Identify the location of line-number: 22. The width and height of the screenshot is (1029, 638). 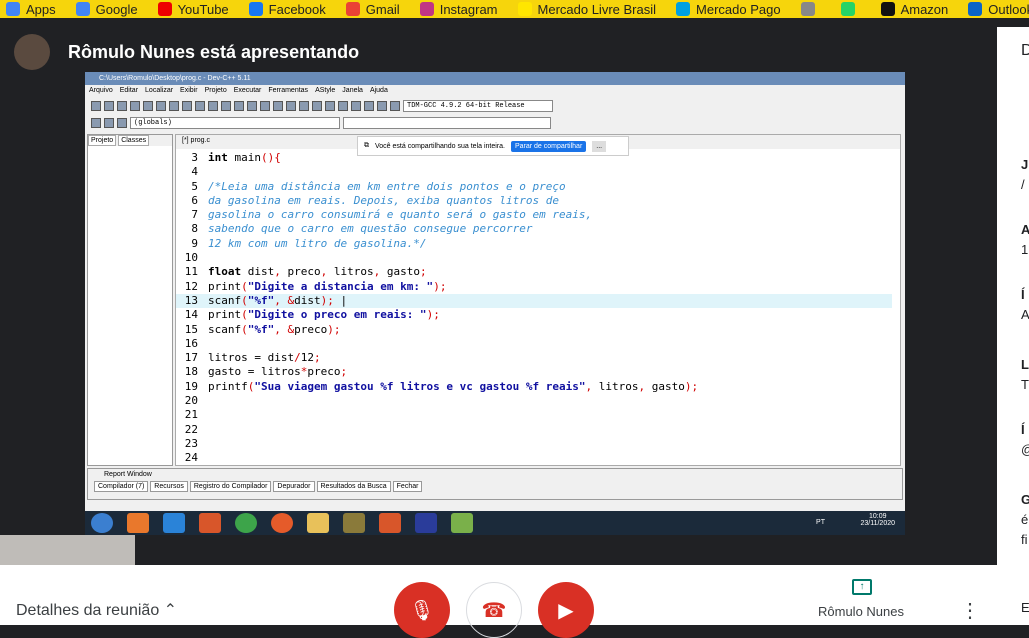
(191, 429).